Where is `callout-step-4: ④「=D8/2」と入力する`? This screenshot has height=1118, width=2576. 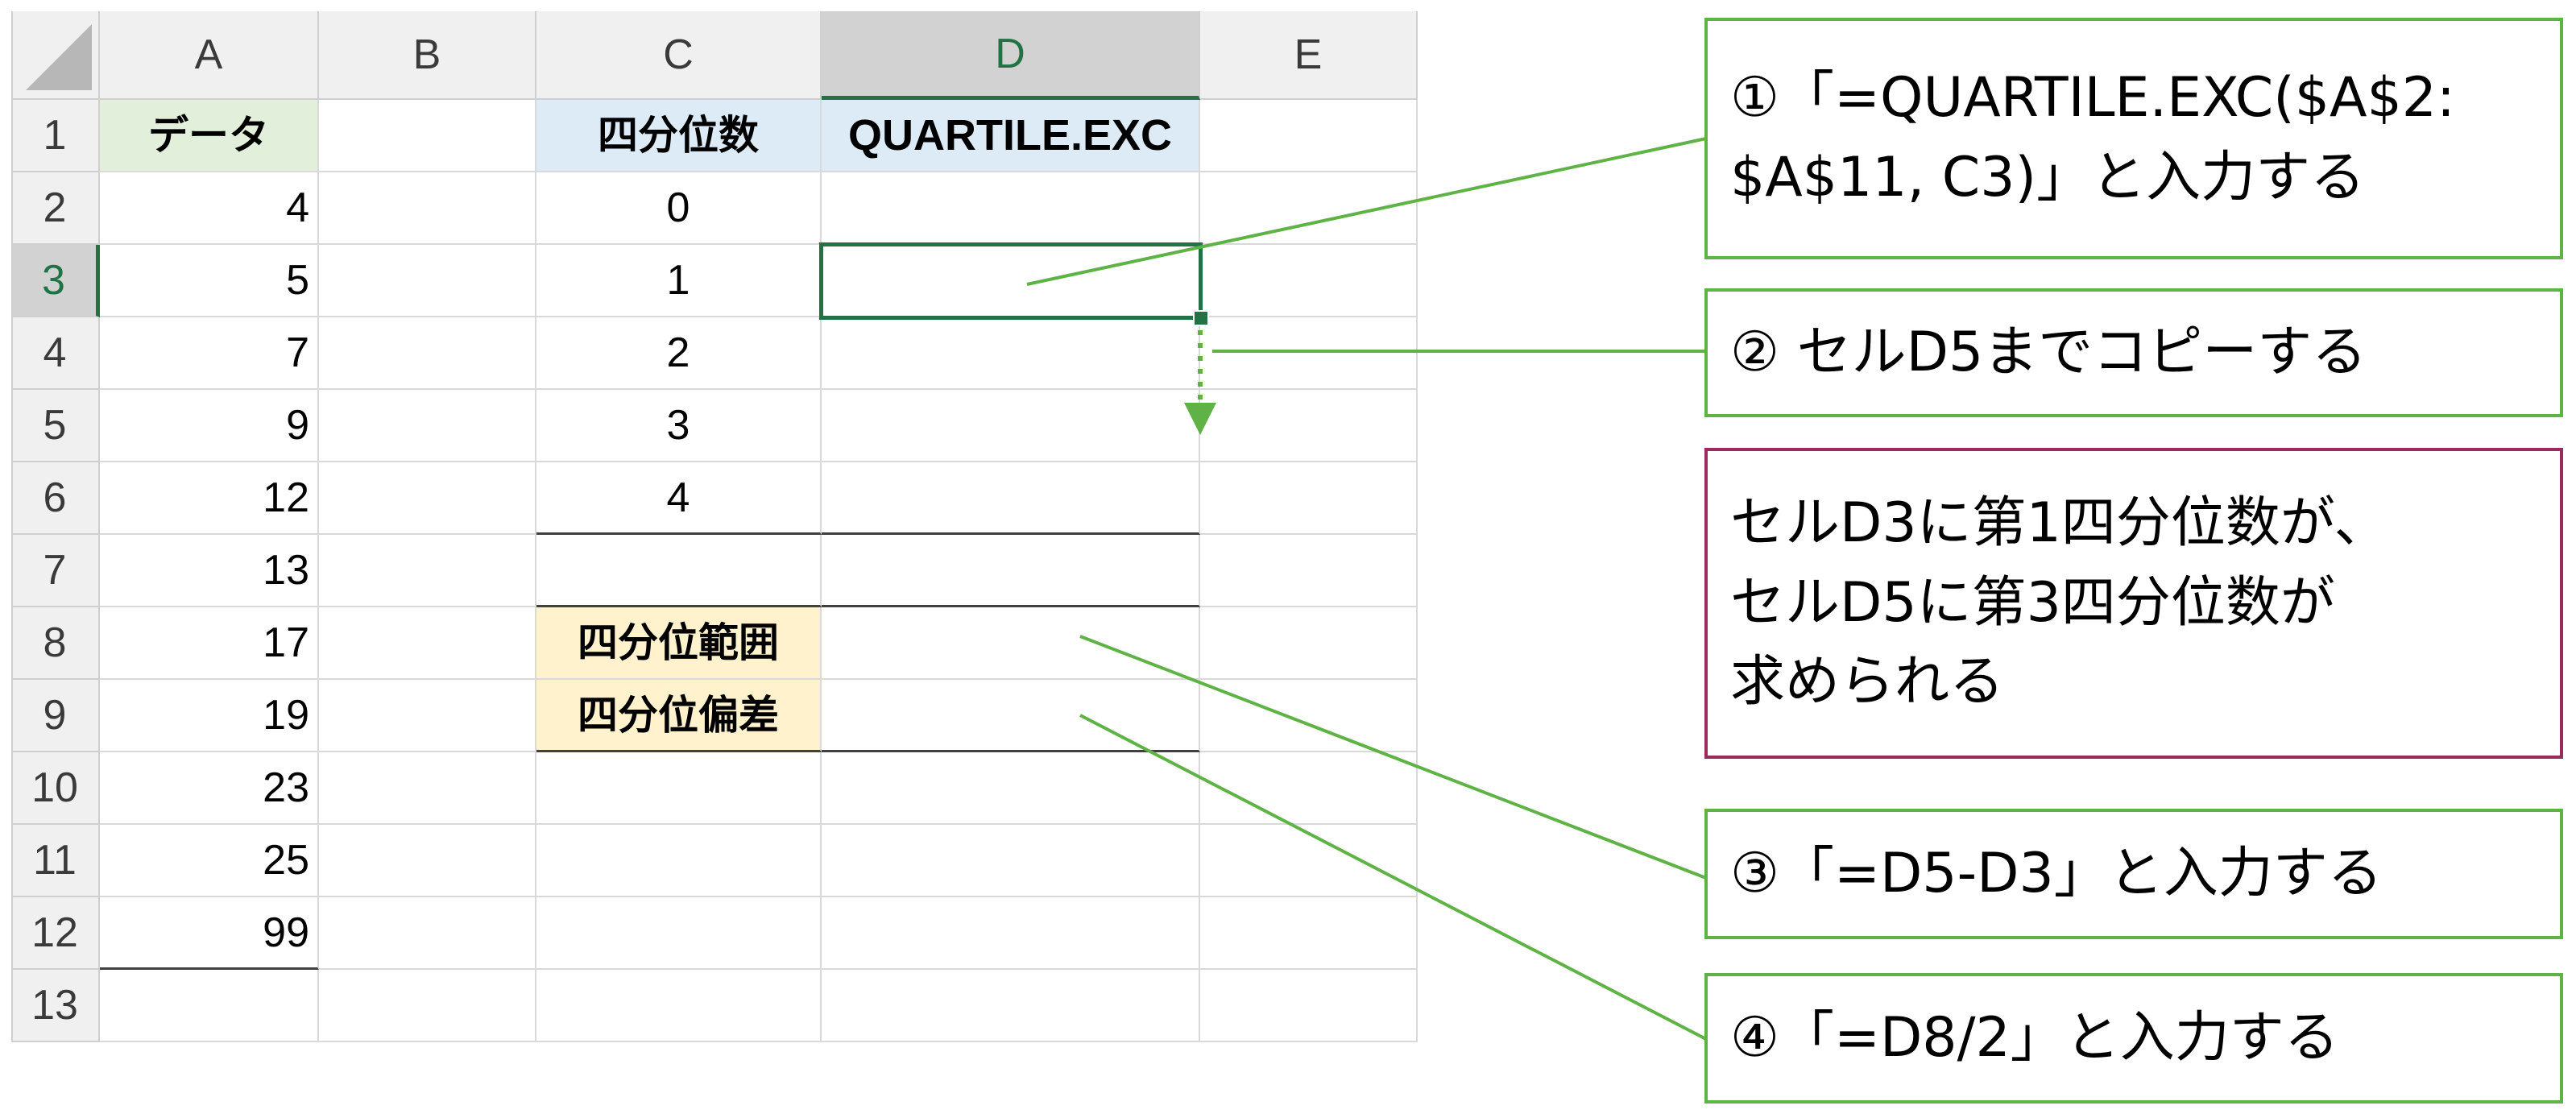 callout-step-4: ④「=D8/2」と入力する is located at coordinates (2133, 1038).